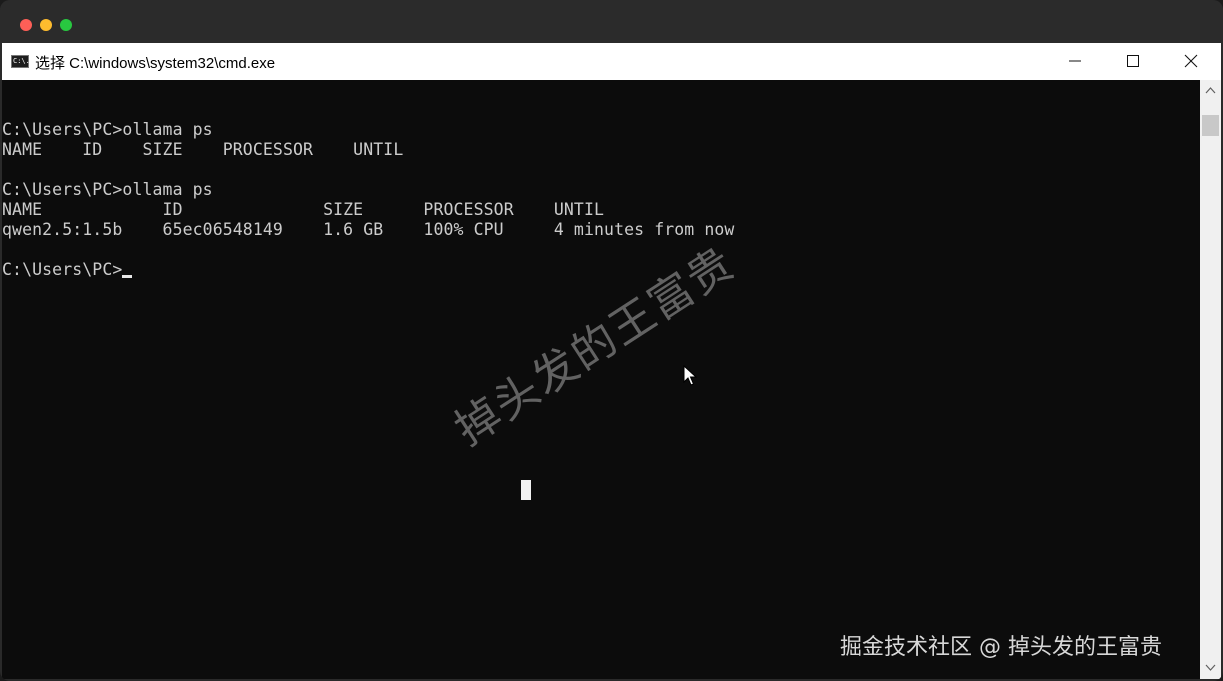 The image size is (1223, 681). Describe the element at coordinates (62, 269) in the screenshot. I see `console-prompt: C:\Users\PC>` at that location.